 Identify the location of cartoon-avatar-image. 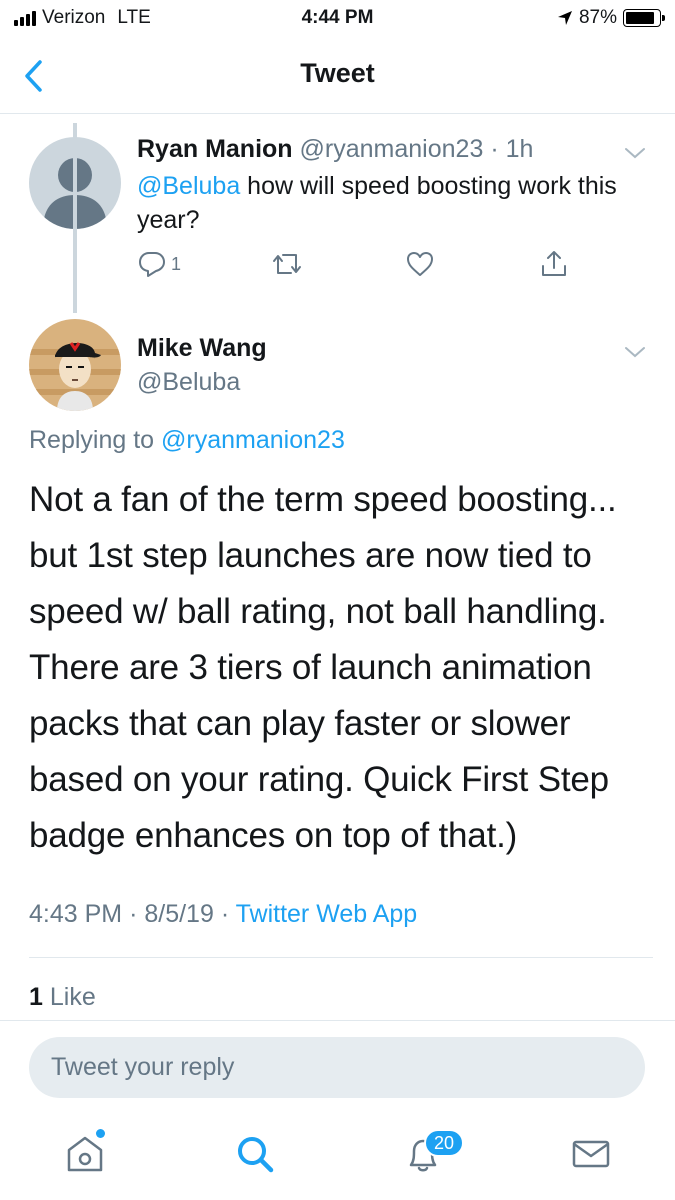
(75, 365).